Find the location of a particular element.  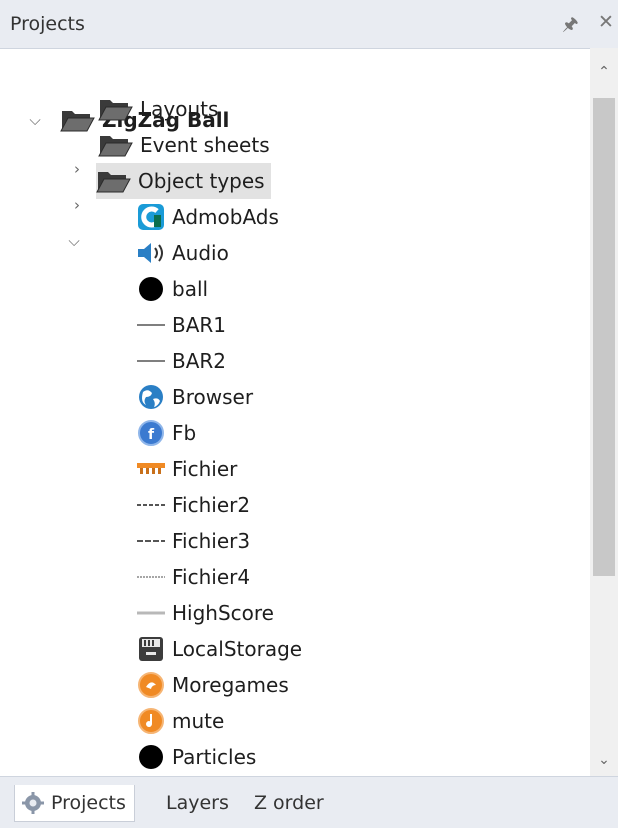

tree-folder-event-sheets: Event sheets is located at coordinates (184, 145).